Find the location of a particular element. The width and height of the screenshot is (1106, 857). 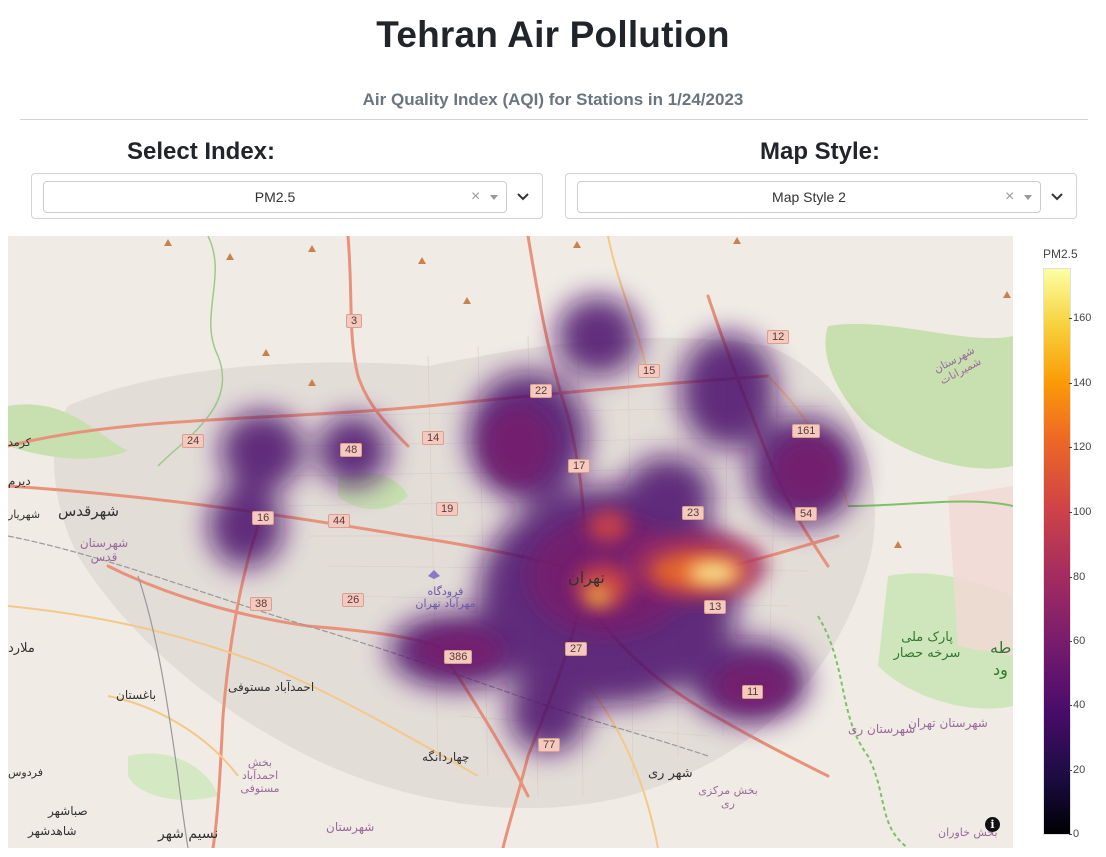

map-style-label: Map Style: is located at coordinates (820, 151).